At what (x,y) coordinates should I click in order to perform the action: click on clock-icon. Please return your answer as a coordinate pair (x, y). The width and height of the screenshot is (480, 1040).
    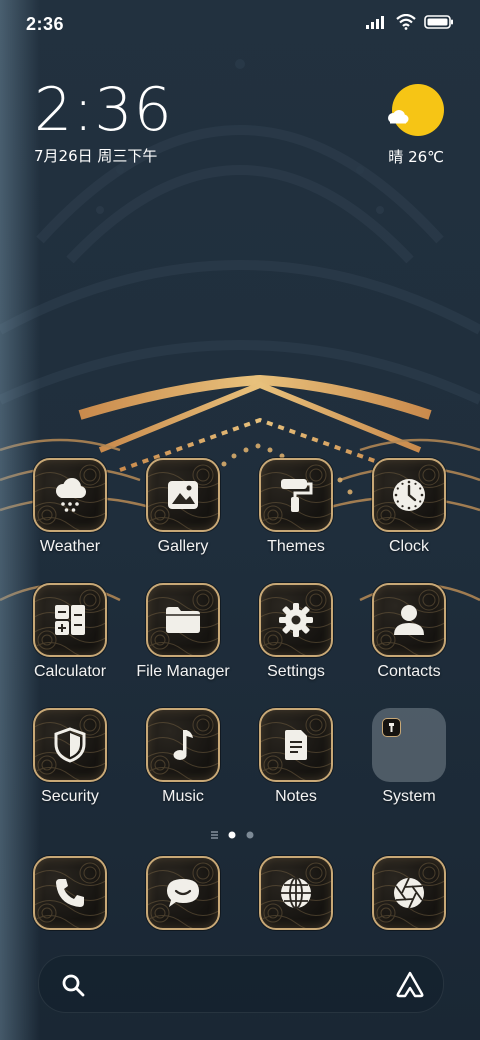
    Looking at the image, I should click on (409, 495).